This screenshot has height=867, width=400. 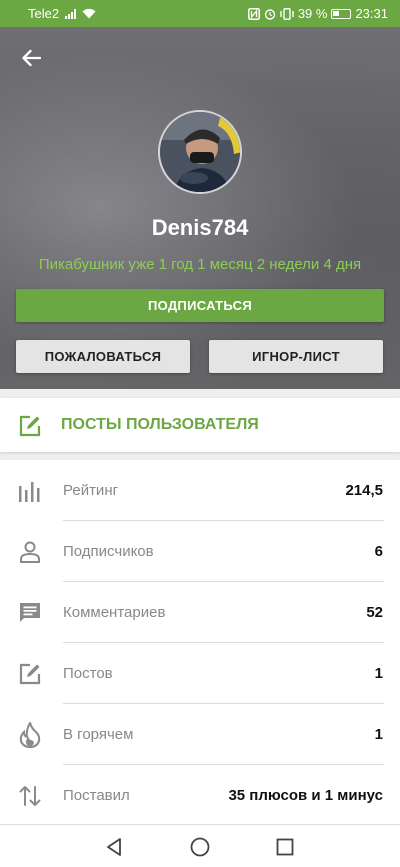 What do you see at coordinates (364, 490) in the screenshot?
I see `stat-value: 214,5` at bounding box center [364, 490].